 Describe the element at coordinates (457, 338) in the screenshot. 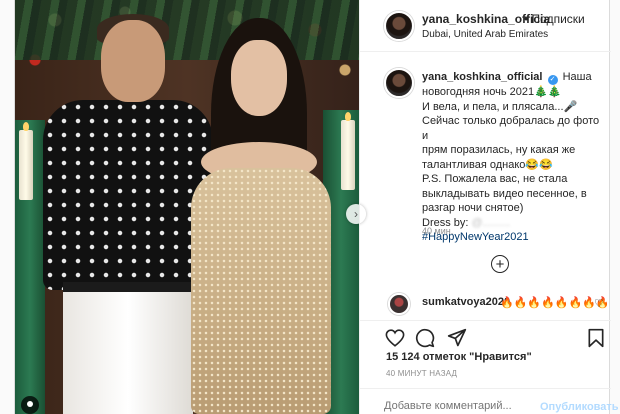

I see `share-icon` at that location.